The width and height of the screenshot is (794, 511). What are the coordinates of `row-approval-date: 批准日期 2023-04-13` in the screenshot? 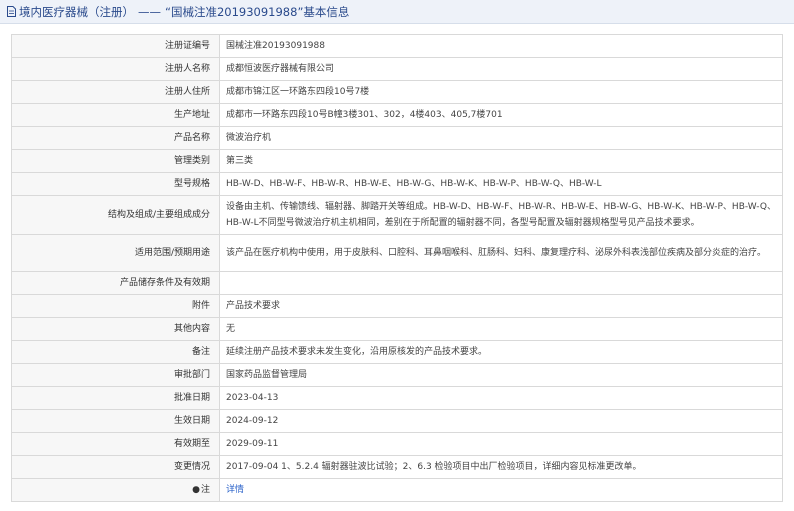 It's located at (397, 398).